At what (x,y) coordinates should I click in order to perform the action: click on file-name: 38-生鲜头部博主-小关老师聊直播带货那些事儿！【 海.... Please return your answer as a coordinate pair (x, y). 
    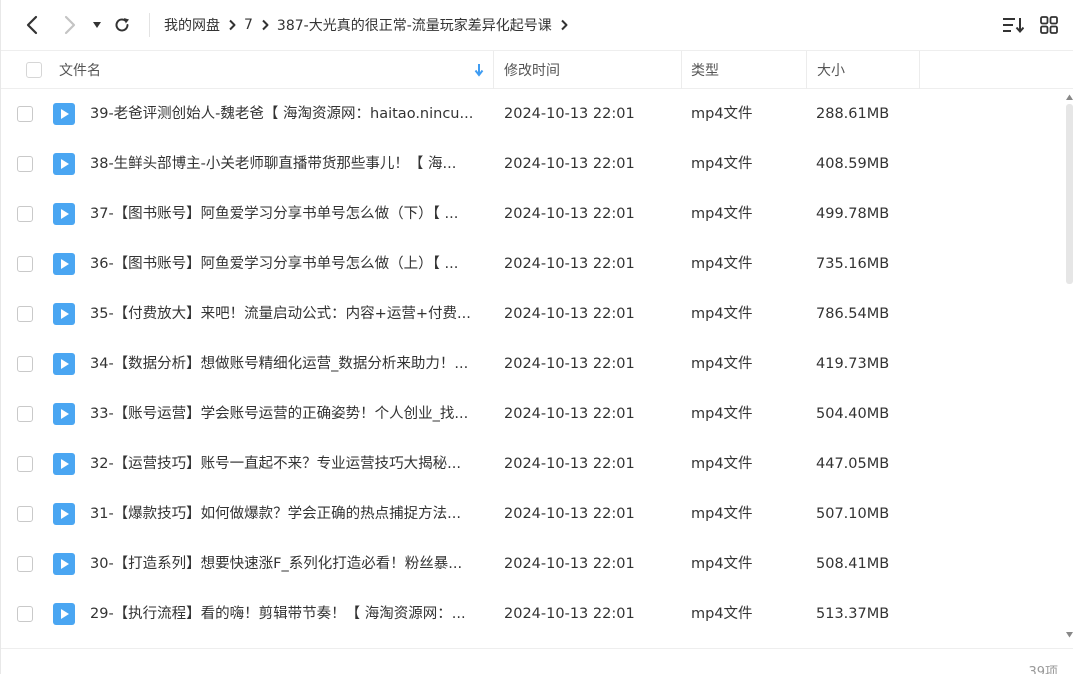
    Looking at the image, I should click on (287, 164).